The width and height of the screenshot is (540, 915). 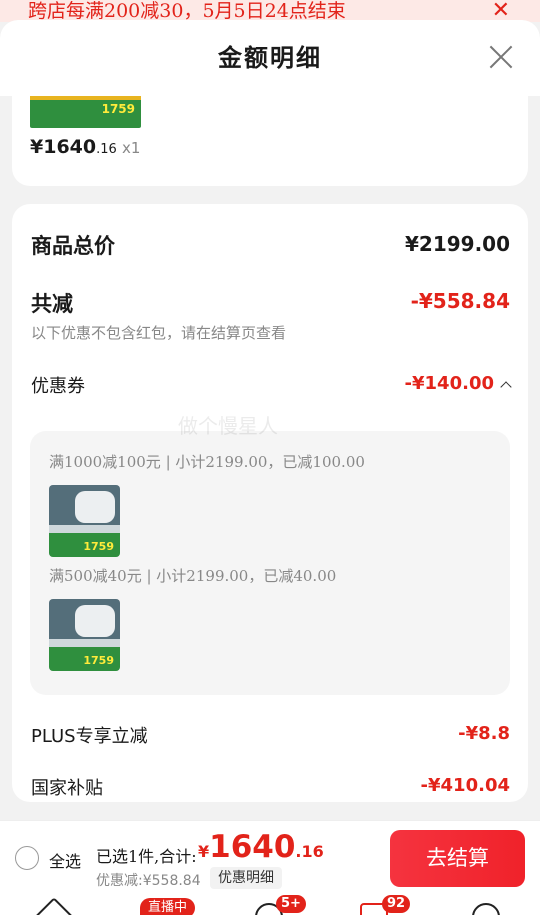 What do you see at coordinates (159, 333) in the screenshot?
I see `reduction-note: 以下优惠不包含红包，请在结算页查看` at bounding box center [159, 333].